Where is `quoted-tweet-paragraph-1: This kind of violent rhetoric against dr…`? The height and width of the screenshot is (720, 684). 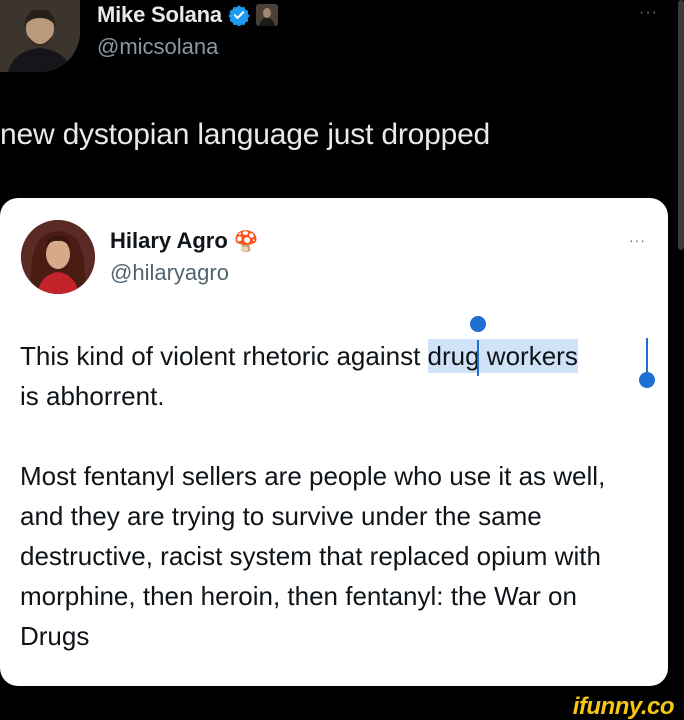 quoted-tweet-paragraph-1: This kind of violent rhetoric against dr… is located at coordinates (335, 376).